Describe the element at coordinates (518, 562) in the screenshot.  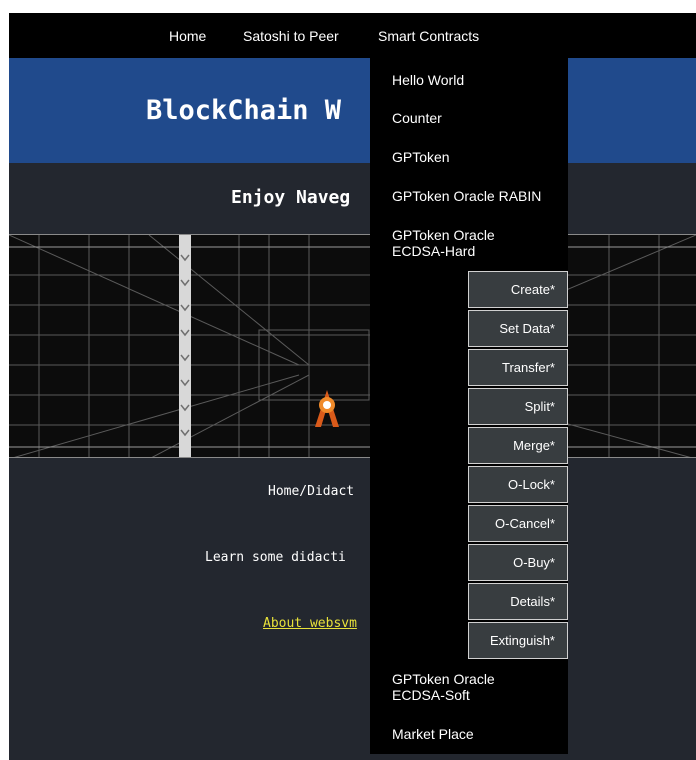
I see `submenu-o-buy: O-Buy*` at that location.